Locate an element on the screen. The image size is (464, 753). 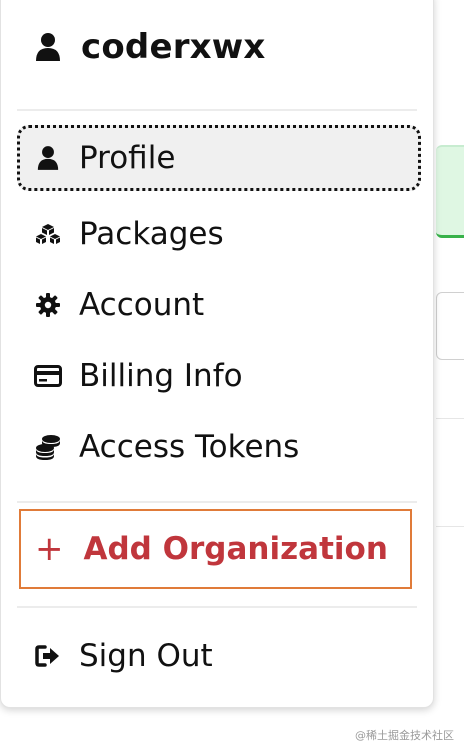
cubes-icon is located at coordinates (48, 234).